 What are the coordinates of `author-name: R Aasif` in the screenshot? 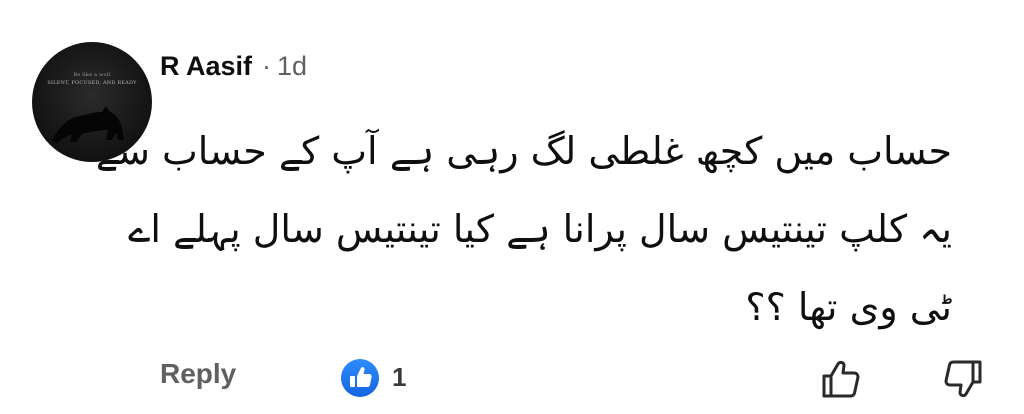 It's located at (206, 66).